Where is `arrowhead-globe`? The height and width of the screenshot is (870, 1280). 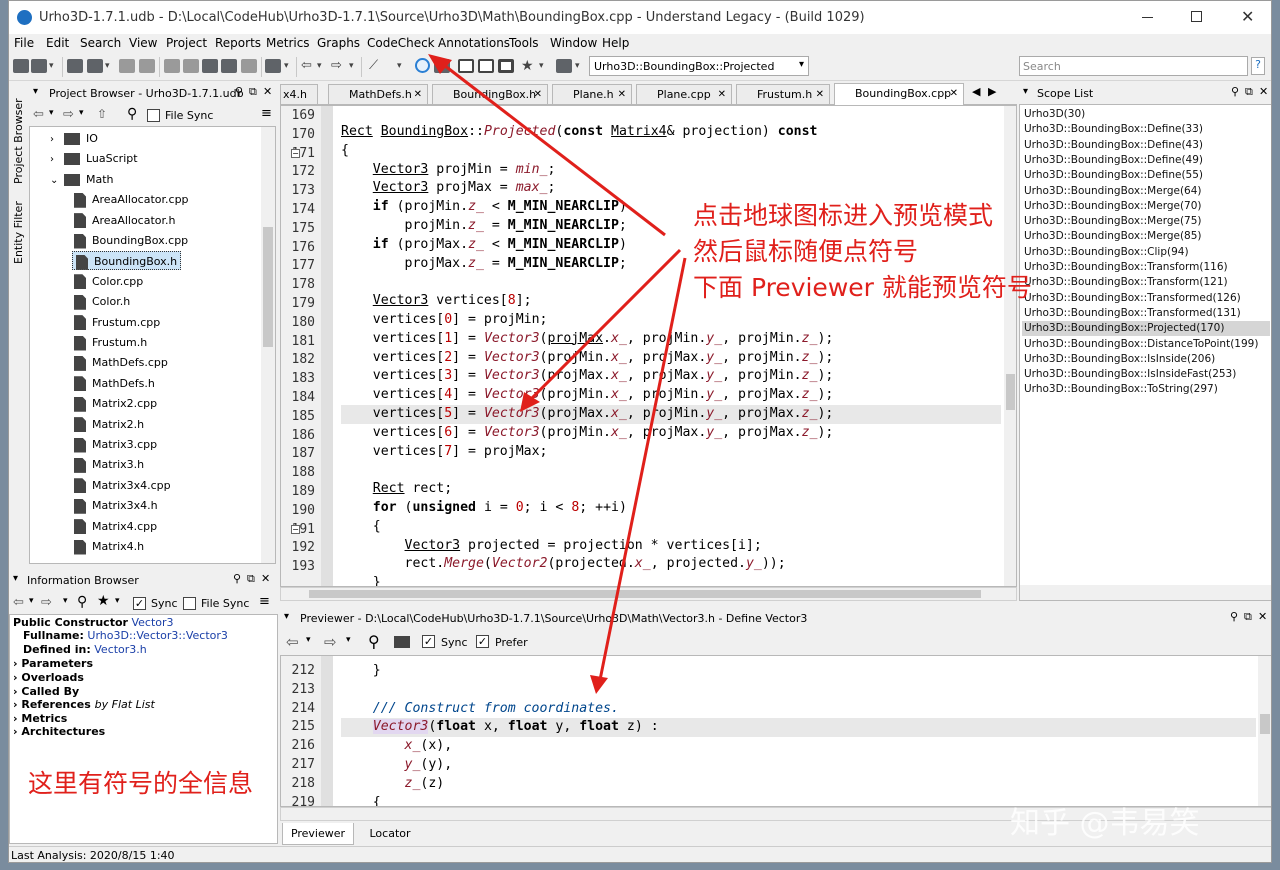 arrowhead-globe is located at coordinates (440, 64).